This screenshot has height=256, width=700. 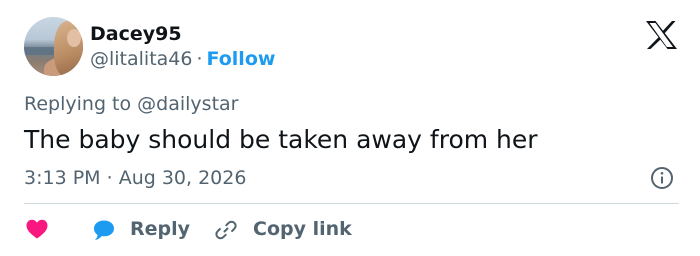 What do you see at coordinates (62, 178) in the screenshot?
I see `tweet-time: 3:13 PM` at bounding box center [62, 178].